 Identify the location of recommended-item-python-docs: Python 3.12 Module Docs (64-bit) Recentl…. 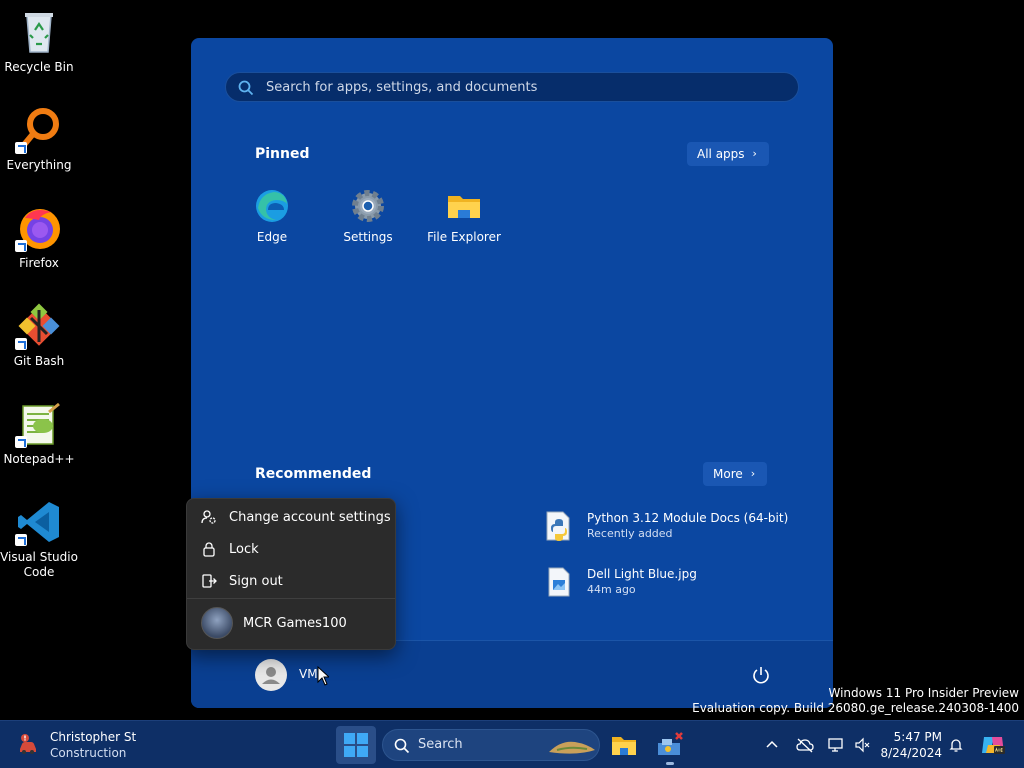
(665, 526).